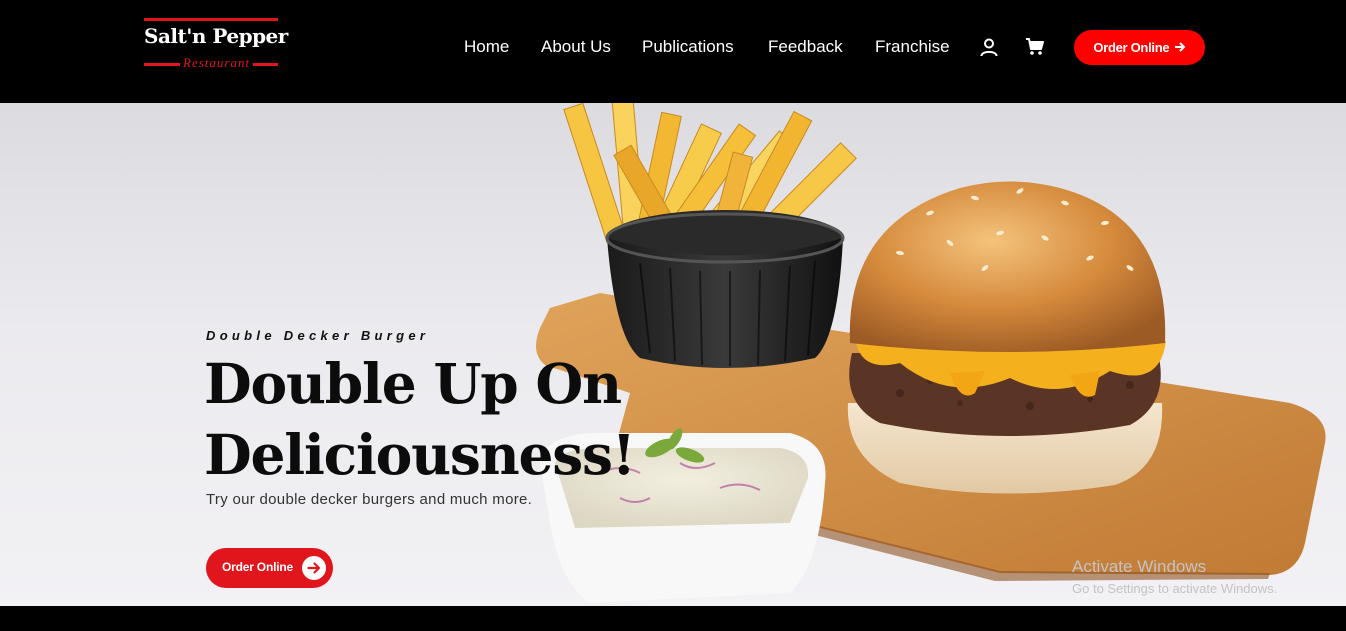 The image size is (1346, 631). I want to click on hero-headline: Double Up On Deliciousness!, so click(420, 419).